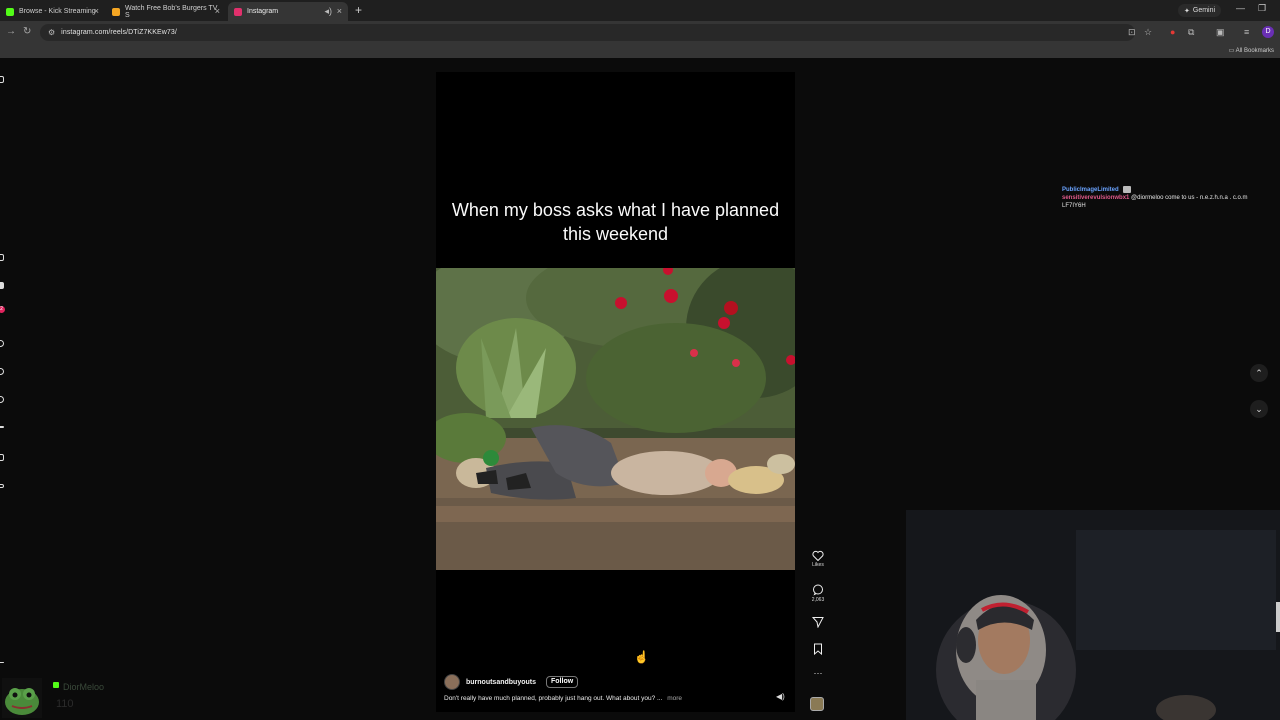 The height and width of the screenshot is (720, 1280). I want to click on comment-button: 2,063, so click(818, 593).